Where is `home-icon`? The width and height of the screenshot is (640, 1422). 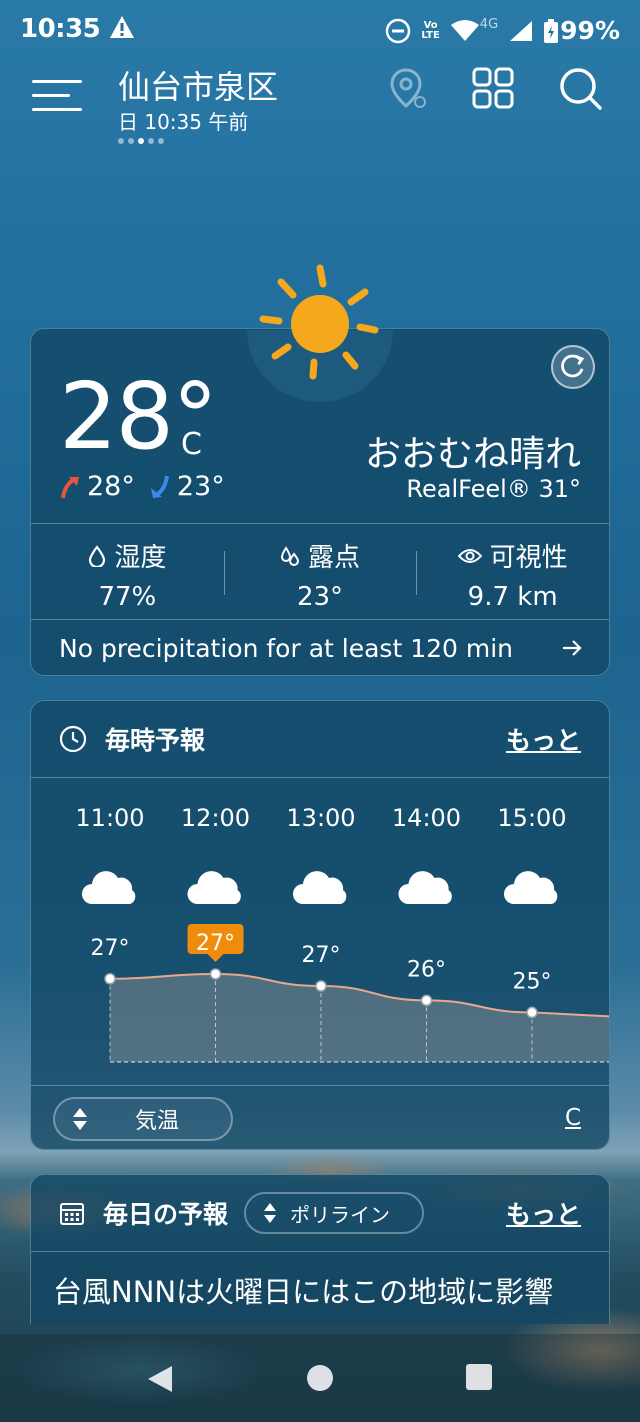 home-icon is located at coordinates (320, 1378).